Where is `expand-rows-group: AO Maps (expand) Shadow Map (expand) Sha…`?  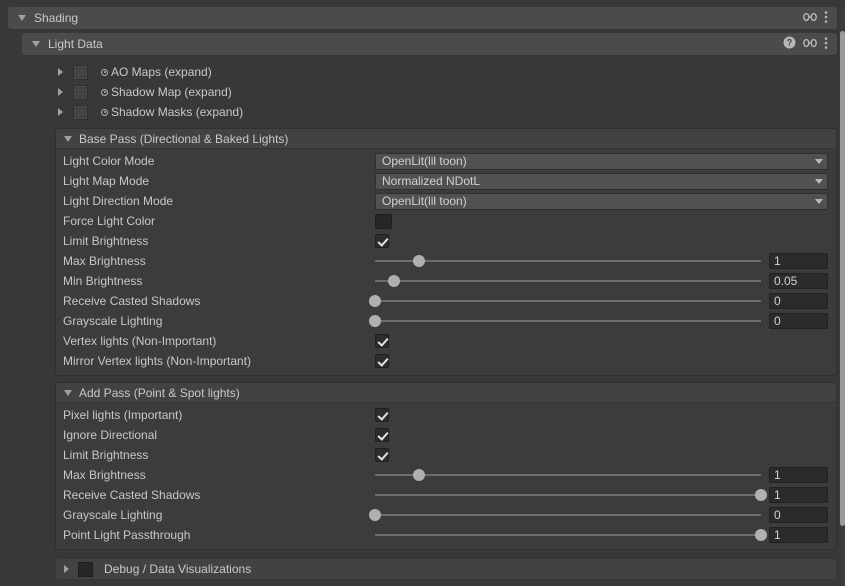
expand-rows-group: AO Maps (expand) Shadow Map (expand) Sha… is located at coordinates (422, 92).